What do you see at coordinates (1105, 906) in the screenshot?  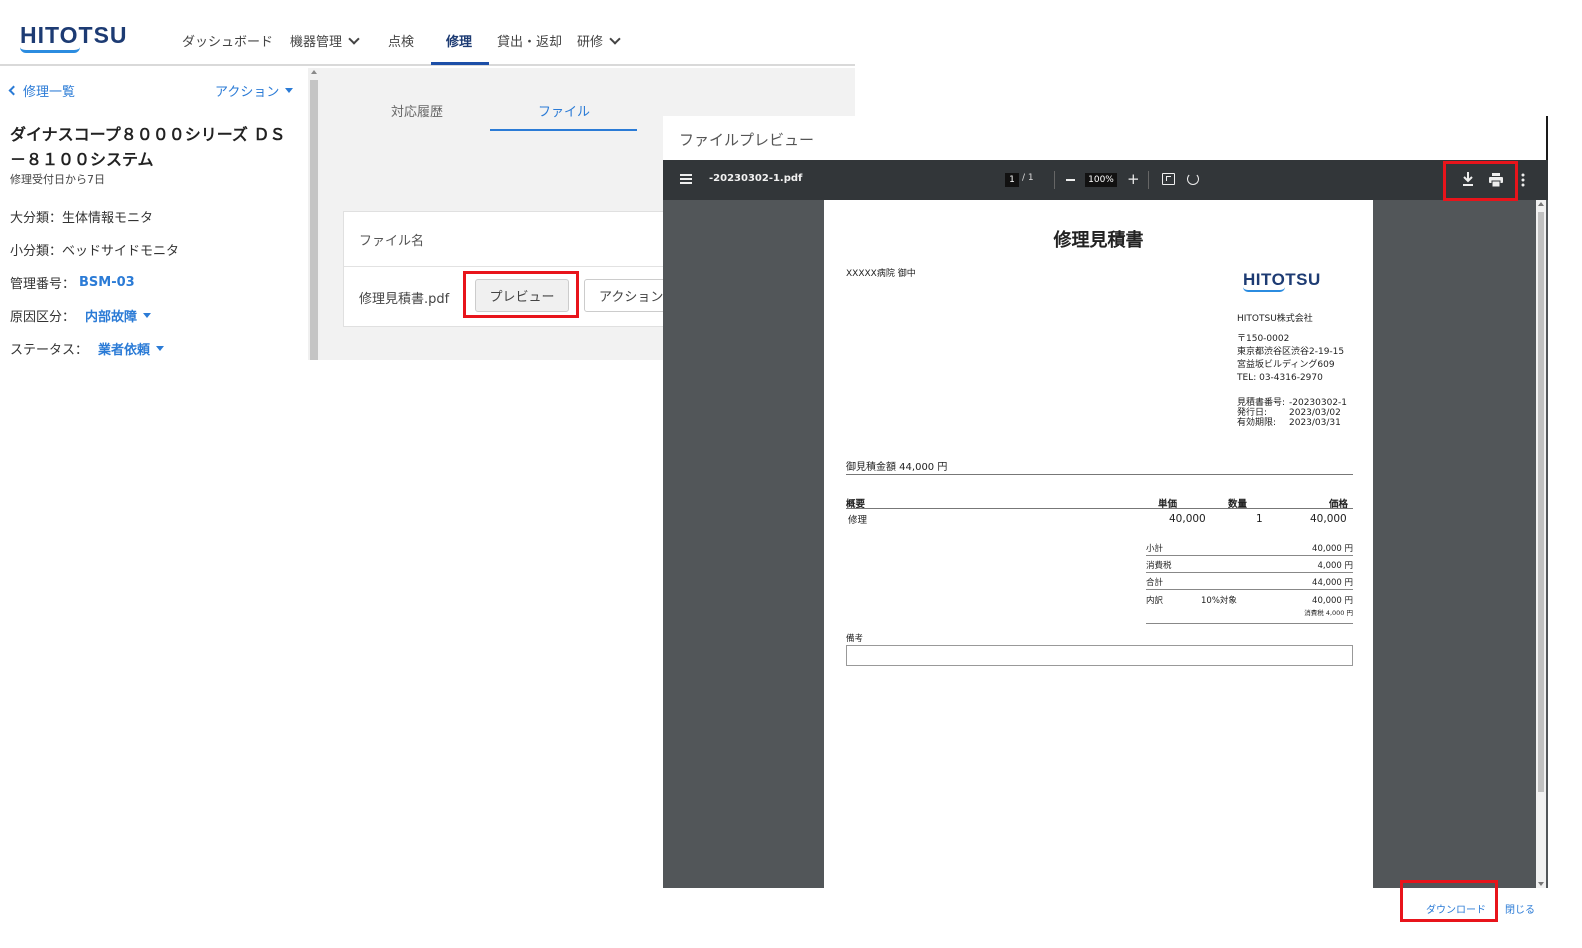 I see `dialog-footer: ダウンロード 閉じる` at bounding box center [1105, 906].